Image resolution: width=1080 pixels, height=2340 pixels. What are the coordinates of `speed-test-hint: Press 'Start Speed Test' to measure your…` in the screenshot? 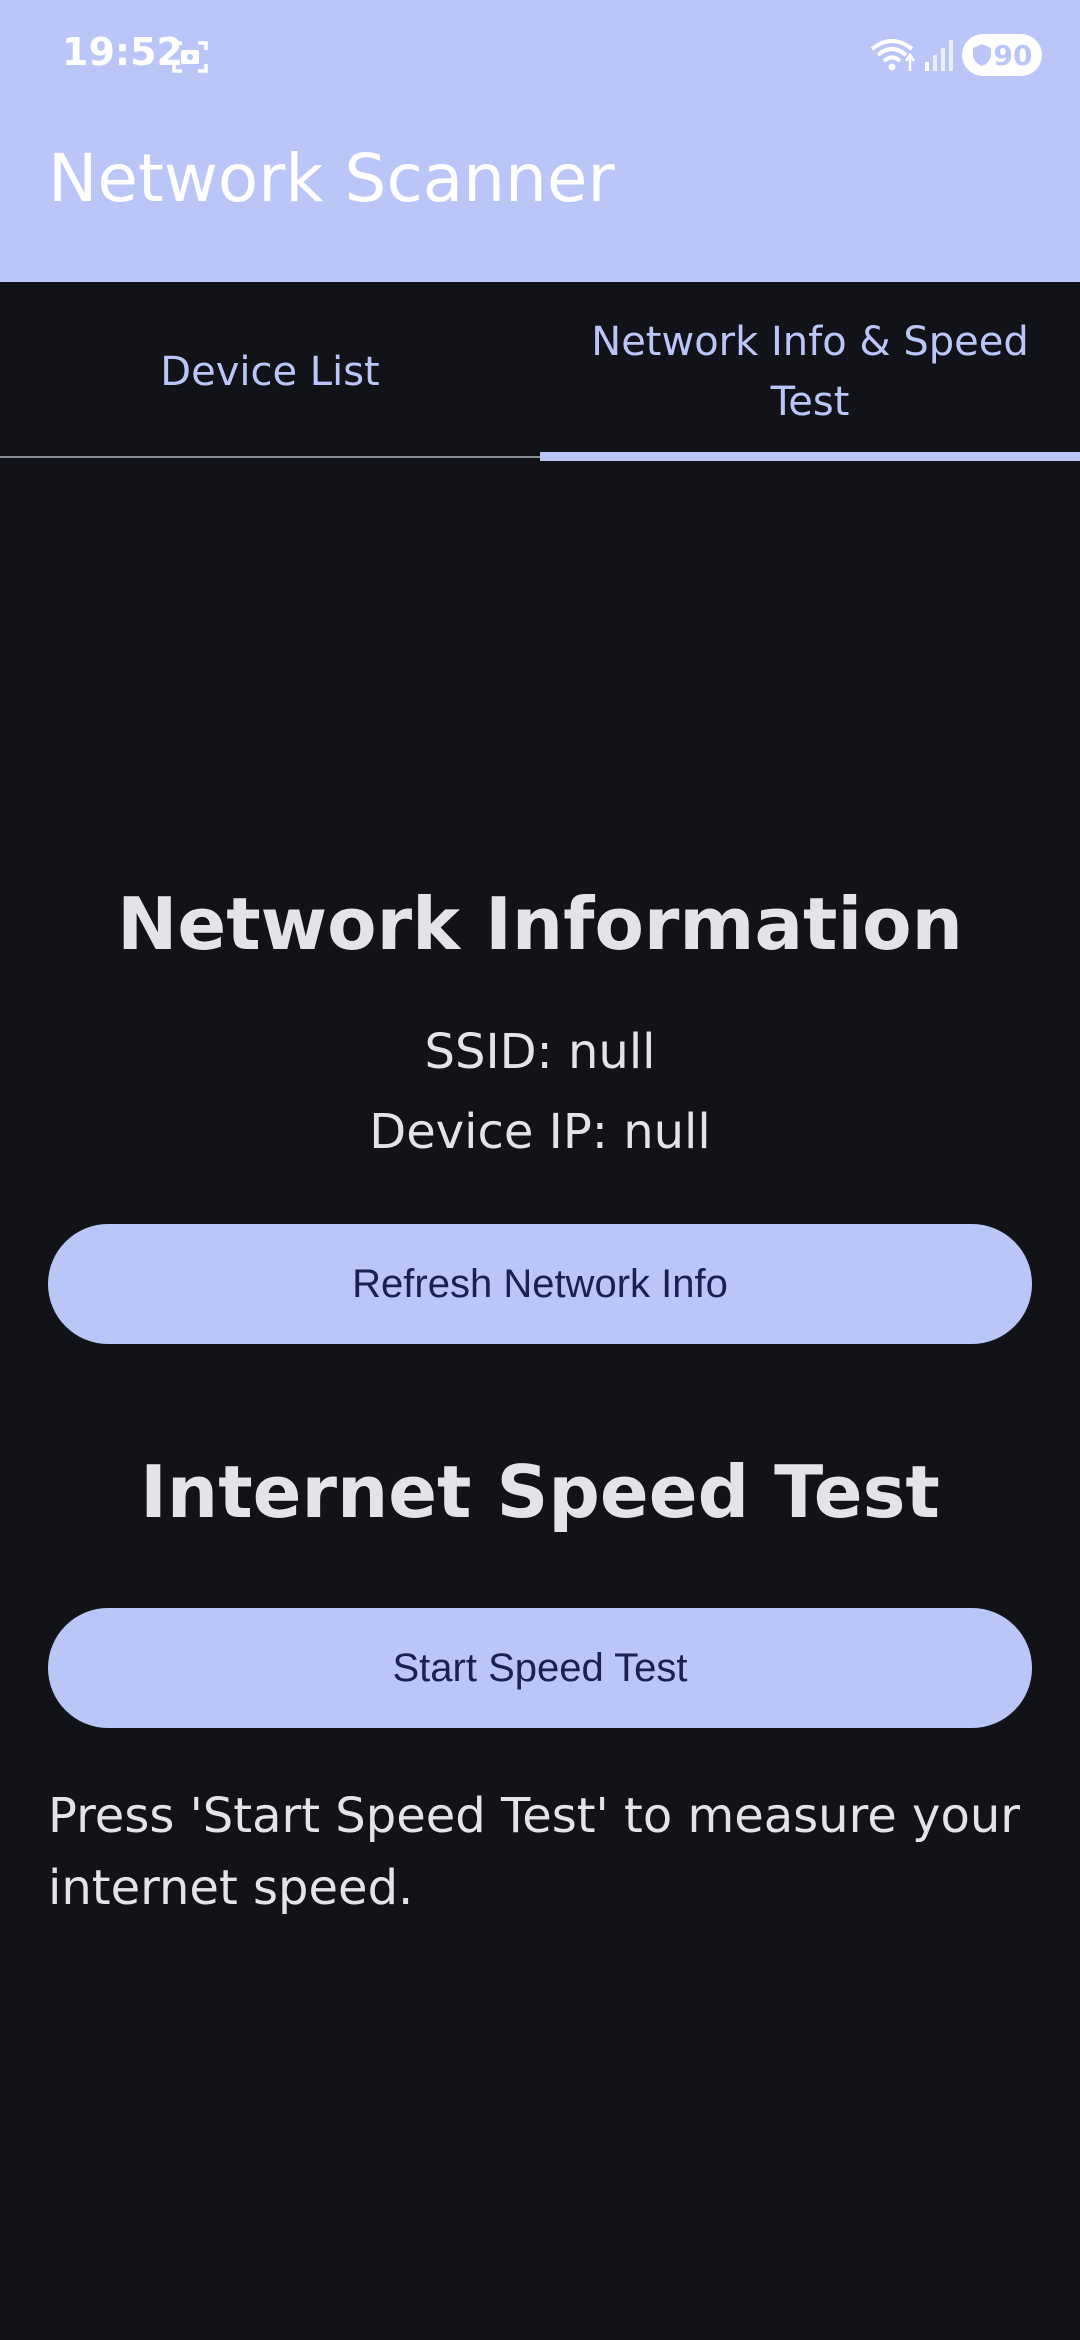 It's located at (534, 1852).